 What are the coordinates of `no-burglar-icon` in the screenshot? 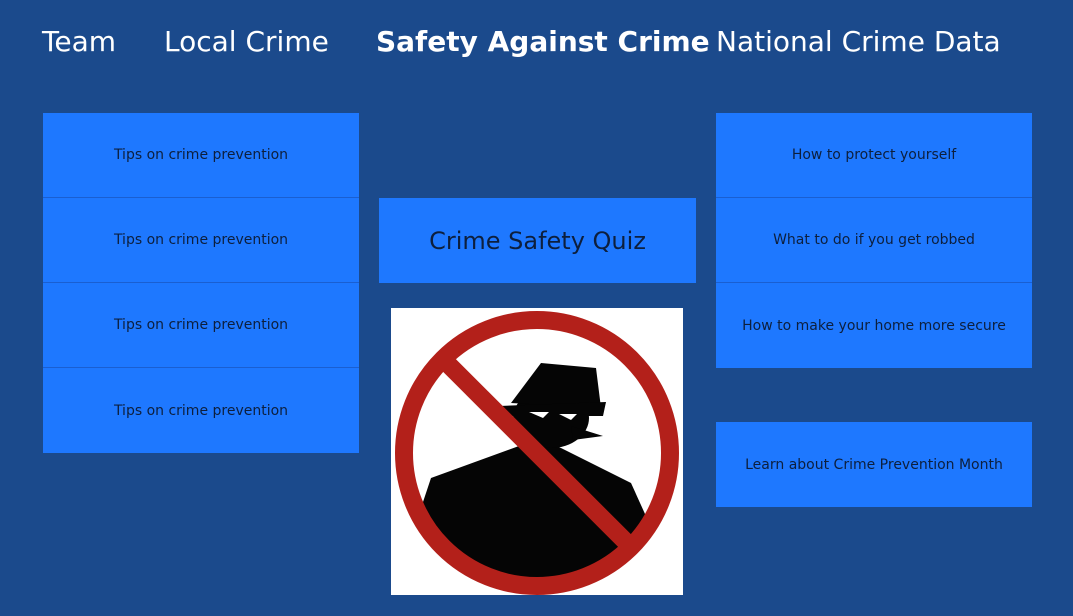 It's located at (537, 453).